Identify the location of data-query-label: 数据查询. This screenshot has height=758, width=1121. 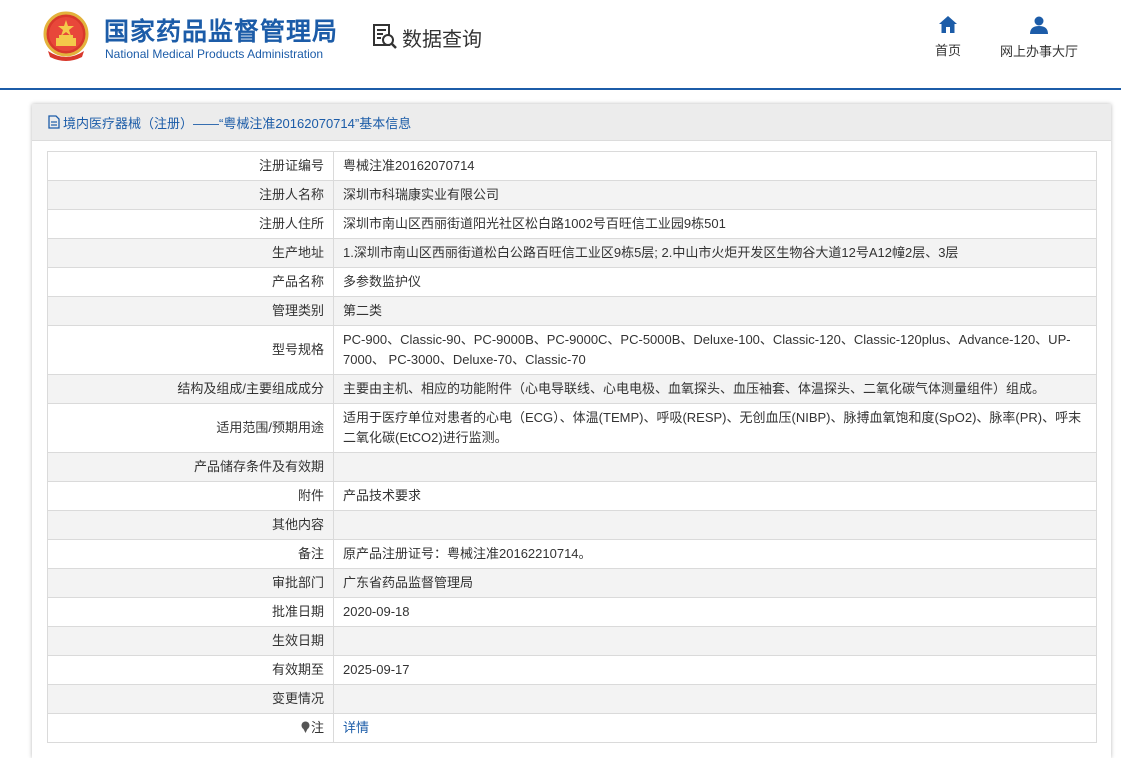
(442, 39).